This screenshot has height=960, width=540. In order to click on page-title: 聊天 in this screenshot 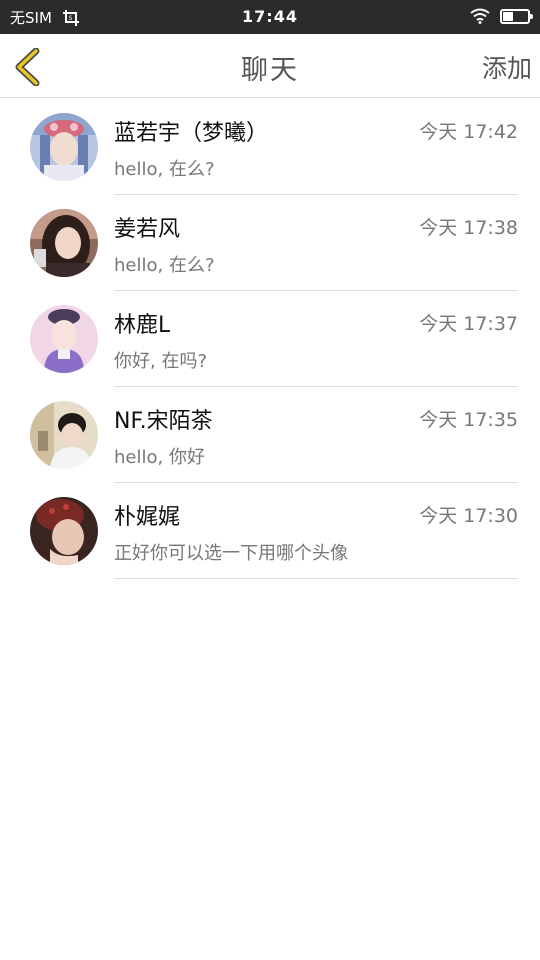, I will do `click(270, 70)`.